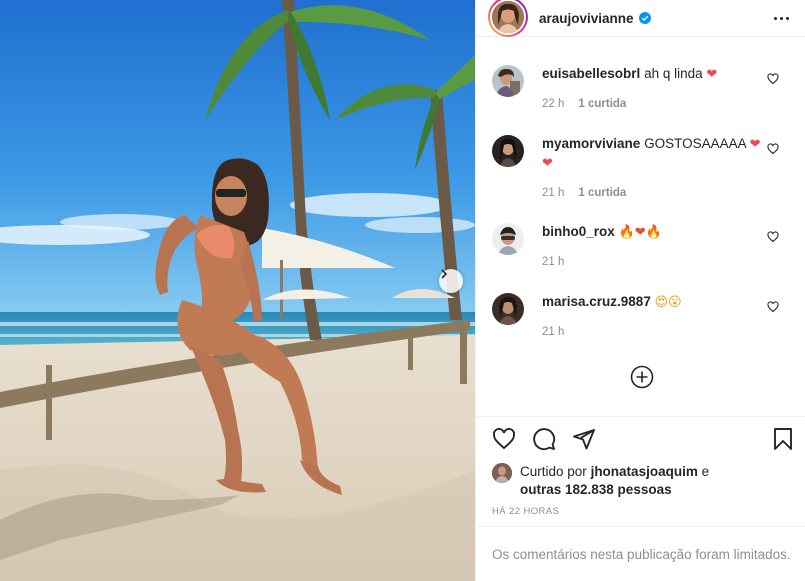 This screenshot has height=581, width=805. What do you see at coordinates (451, 281) in the screenshot?
I see `next-photo-button` at bounding box center [451, 281].